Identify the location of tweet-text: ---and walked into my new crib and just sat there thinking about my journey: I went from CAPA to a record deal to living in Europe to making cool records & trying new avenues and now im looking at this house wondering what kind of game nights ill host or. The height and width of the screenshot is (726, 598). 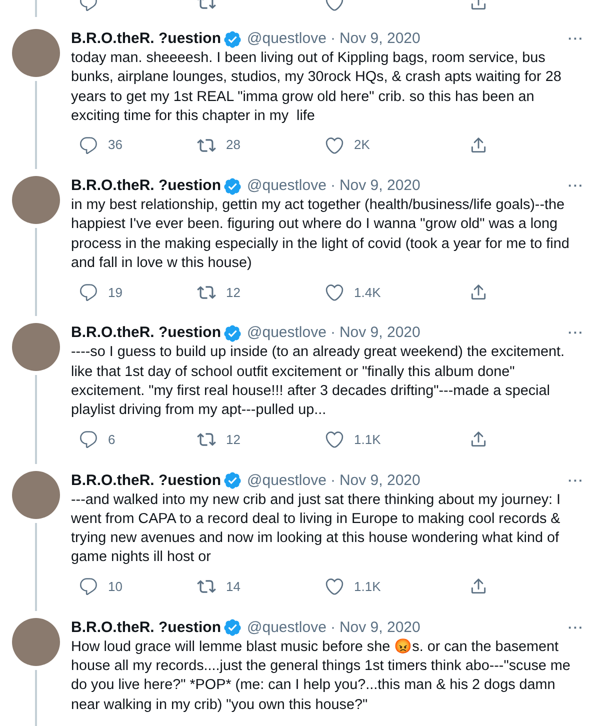
(316, 529).